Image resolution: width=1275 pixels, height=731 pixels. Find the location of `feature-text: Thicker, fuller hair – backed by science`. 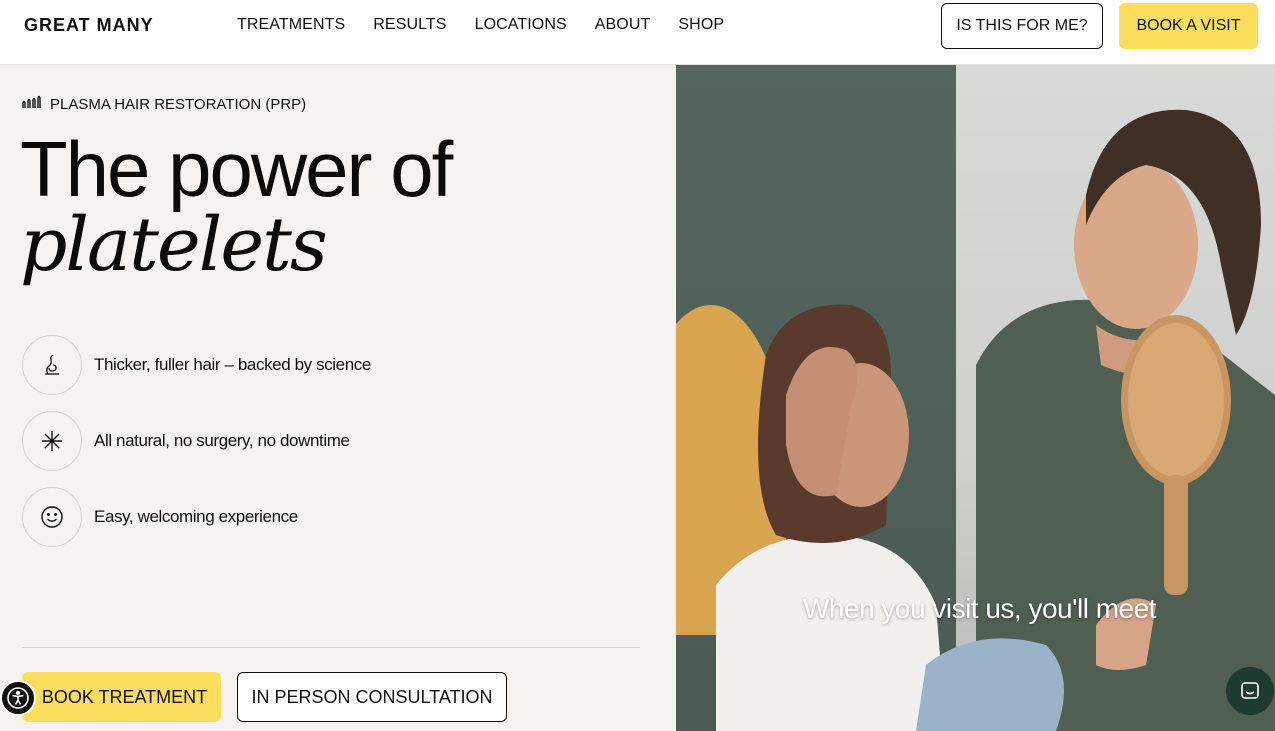

feature-text: Thicker, fuller hair – backed by science is located at coordinates (232, 364).